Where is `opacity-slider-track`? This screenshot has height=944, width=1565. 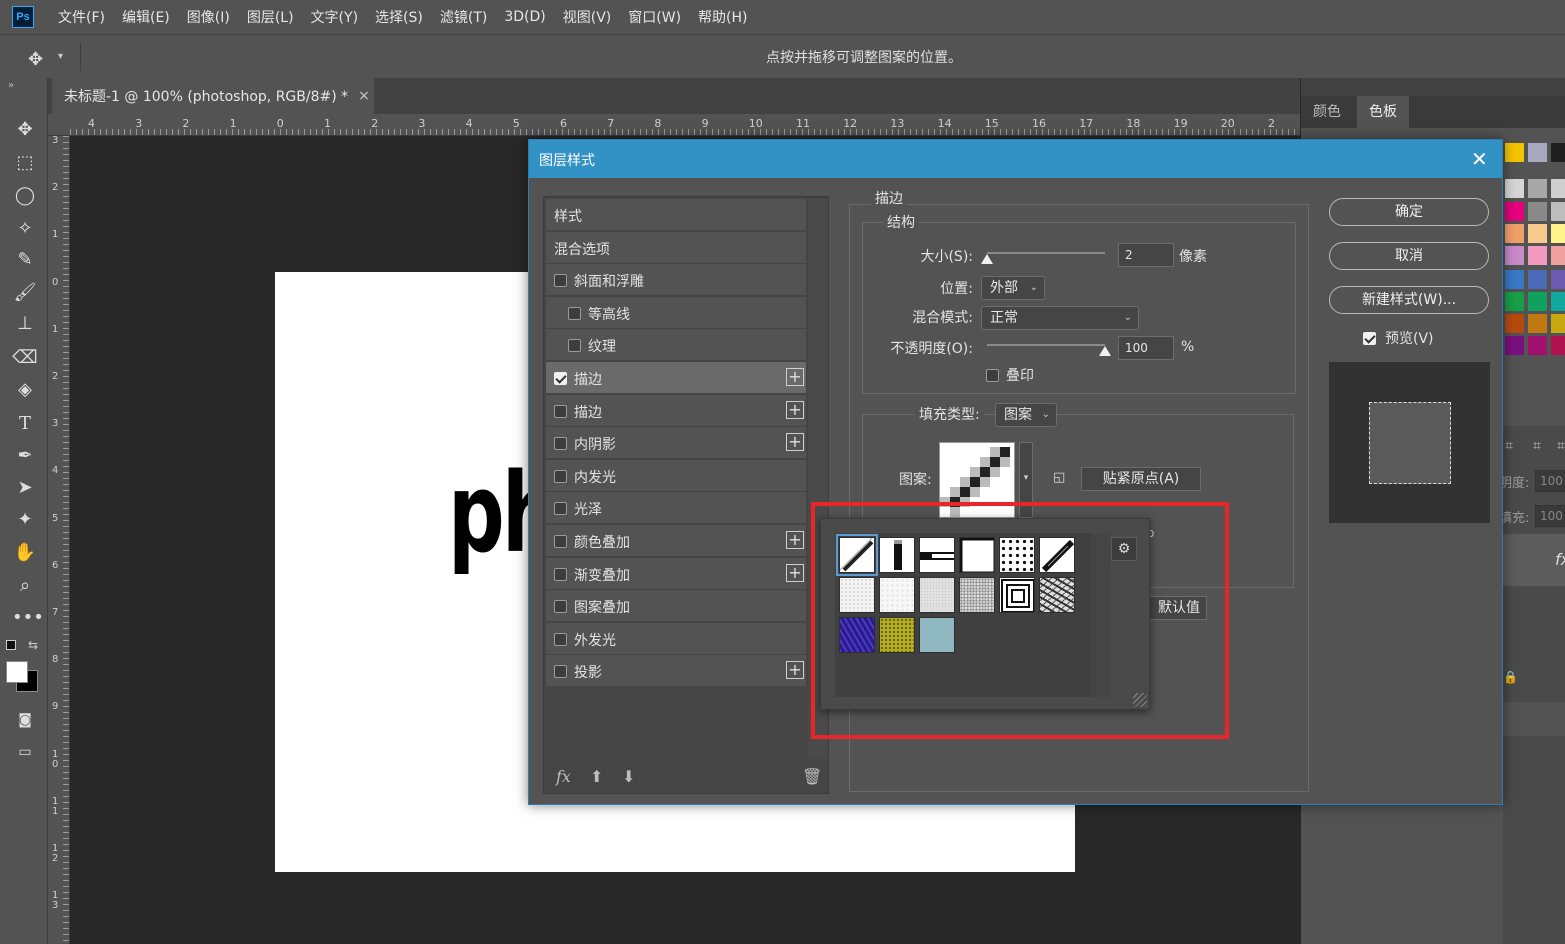 opacity-slider-track is located at coordinates (1046, 345).